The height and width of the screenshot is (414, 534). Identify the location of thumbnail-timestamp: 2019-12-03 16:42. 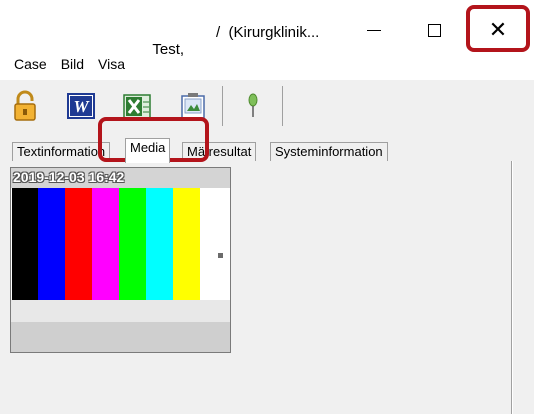
(69, 177).